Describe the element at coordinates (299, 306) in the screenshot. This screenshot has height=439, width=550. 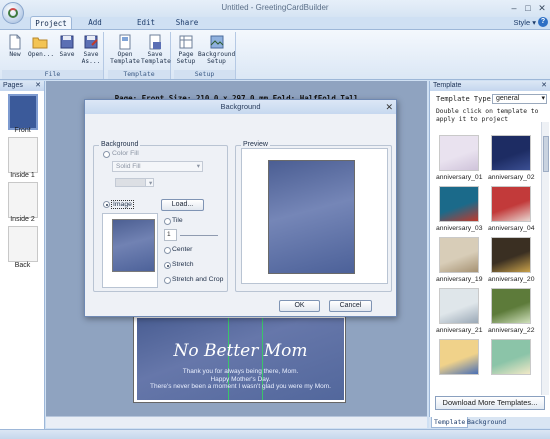
I see `ok-button: OK` at that location.